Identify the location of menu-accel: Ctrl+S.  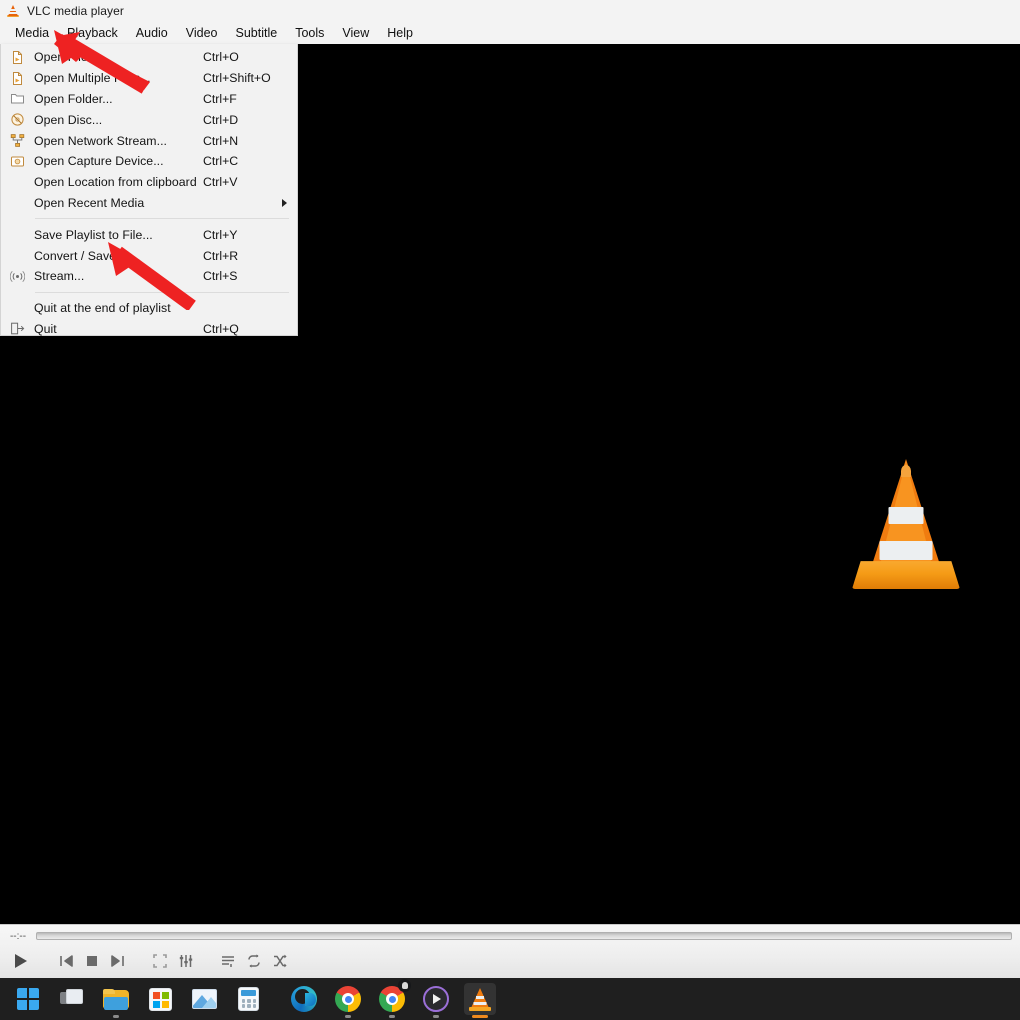
(220, 276).